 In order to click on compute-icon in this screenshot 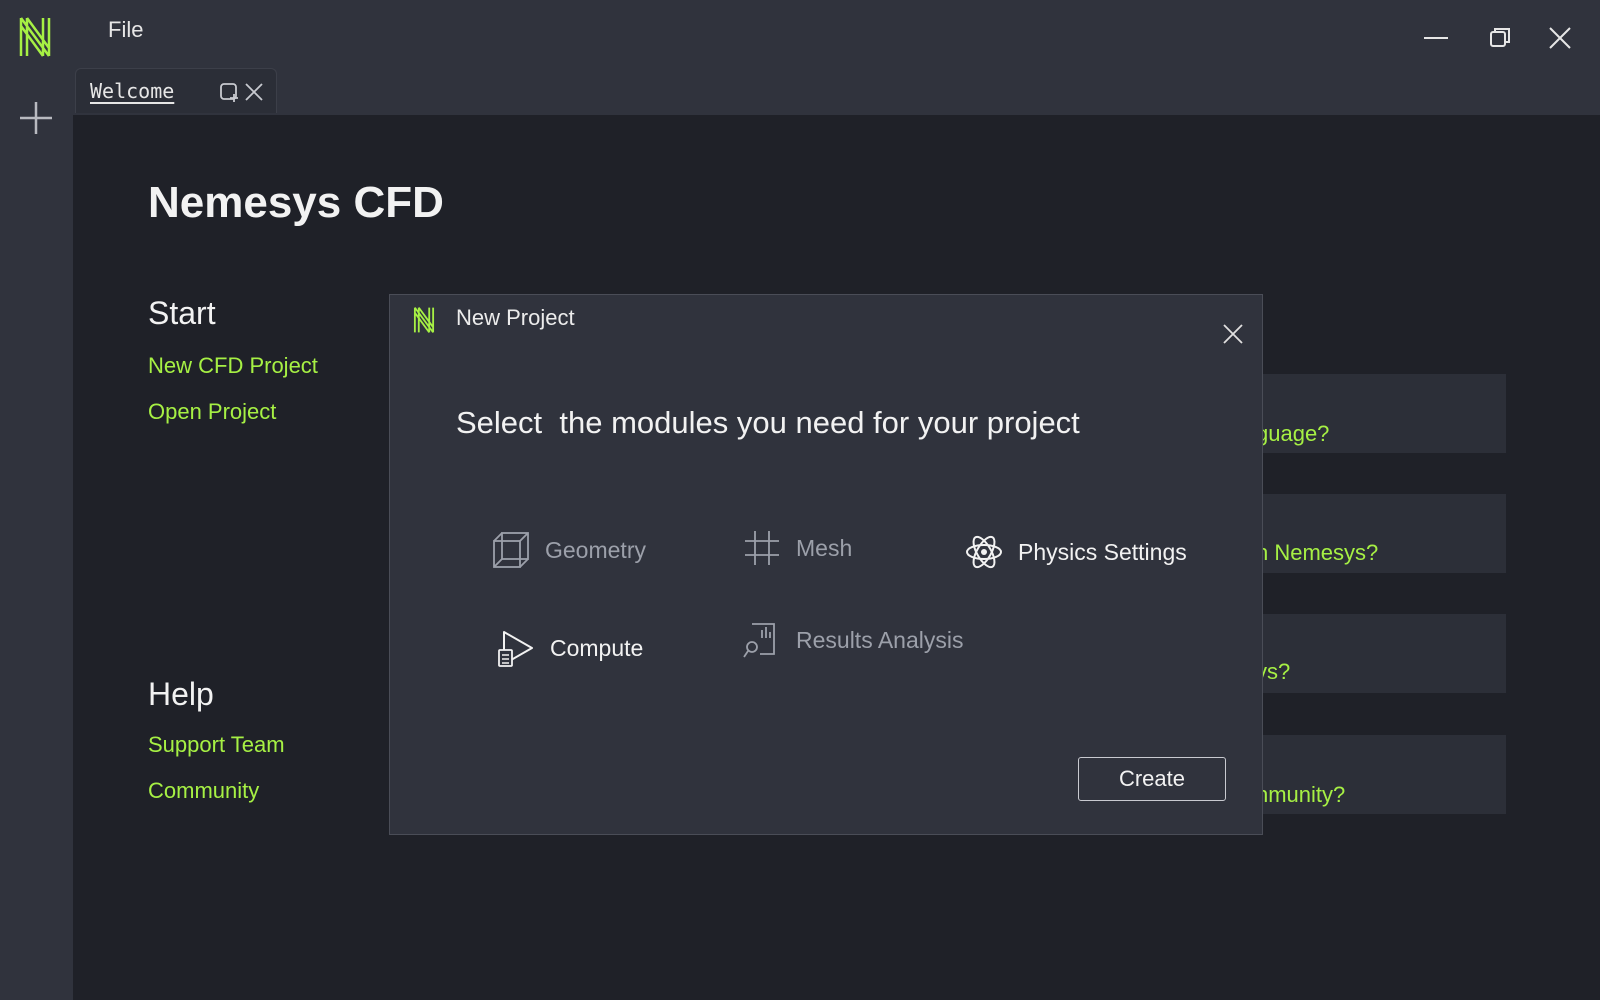, I will do `click(515, 649)`.